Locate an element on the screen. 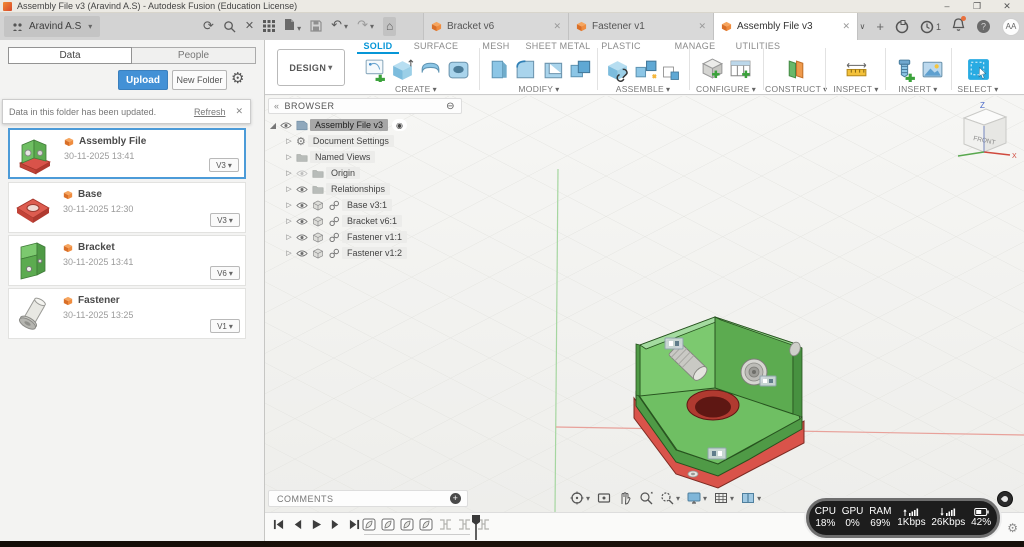 This screenshot has height=547, width=1024. node-label: Fastener v1:2 is located at coordinates (375, 253).